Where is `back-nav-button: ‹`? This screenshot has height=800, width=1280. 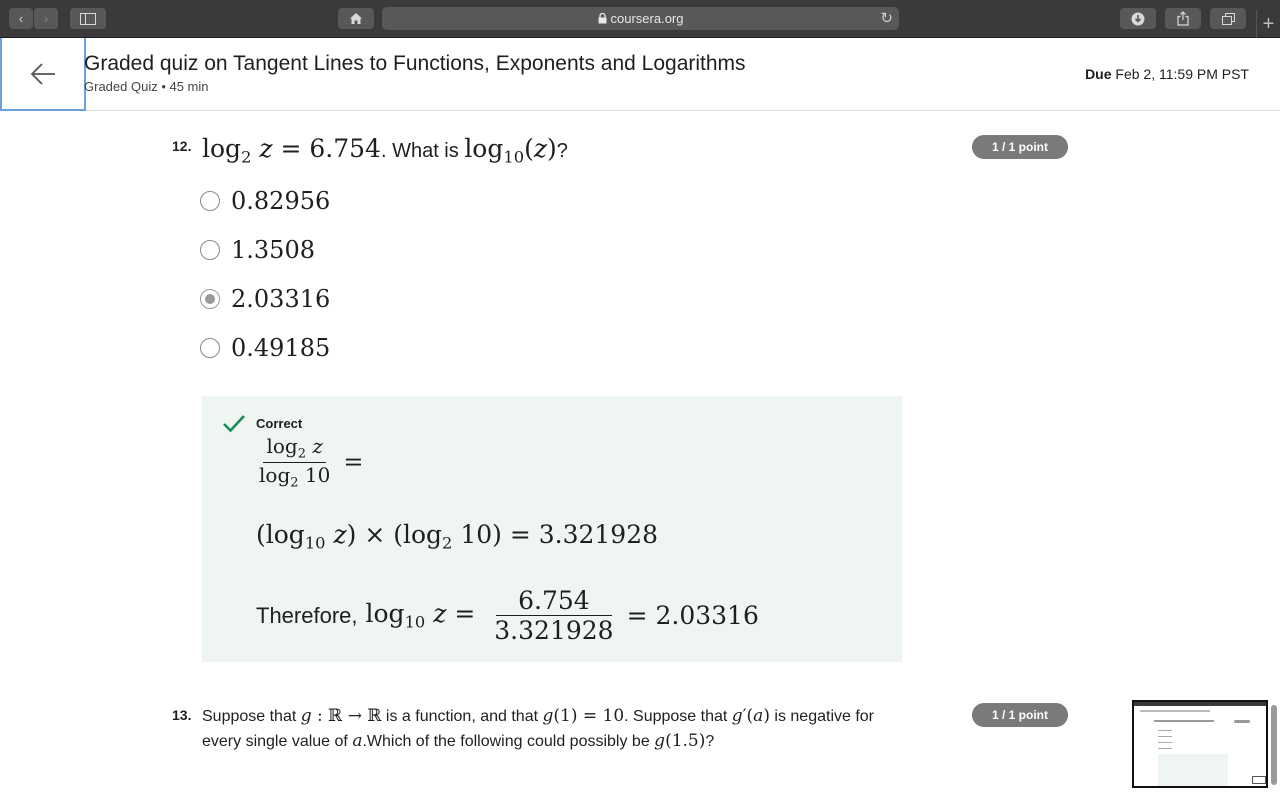 back-nav-button: ‹ is located at coordinates (21, 18).